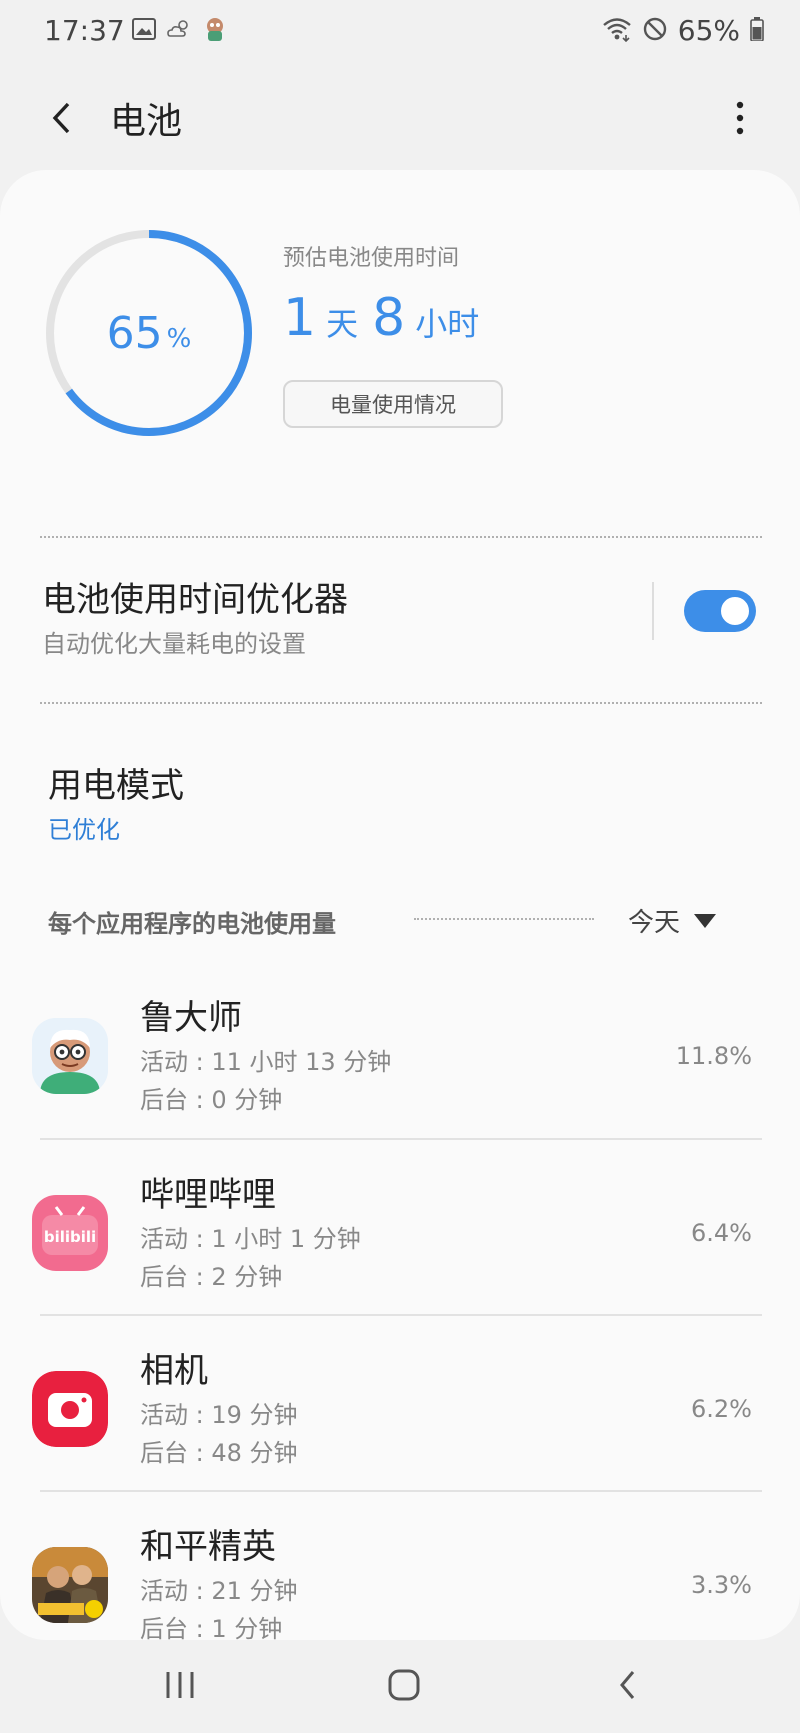 The width and height of the screenshot is (800, 1733). Describe the element at coordinates (400, 1058) in the screenshot. I see `app-usage-row: 鲁大师 活动 : 11 小时 13 分钟 后台 : 0 分钟 11.8%` at that location.